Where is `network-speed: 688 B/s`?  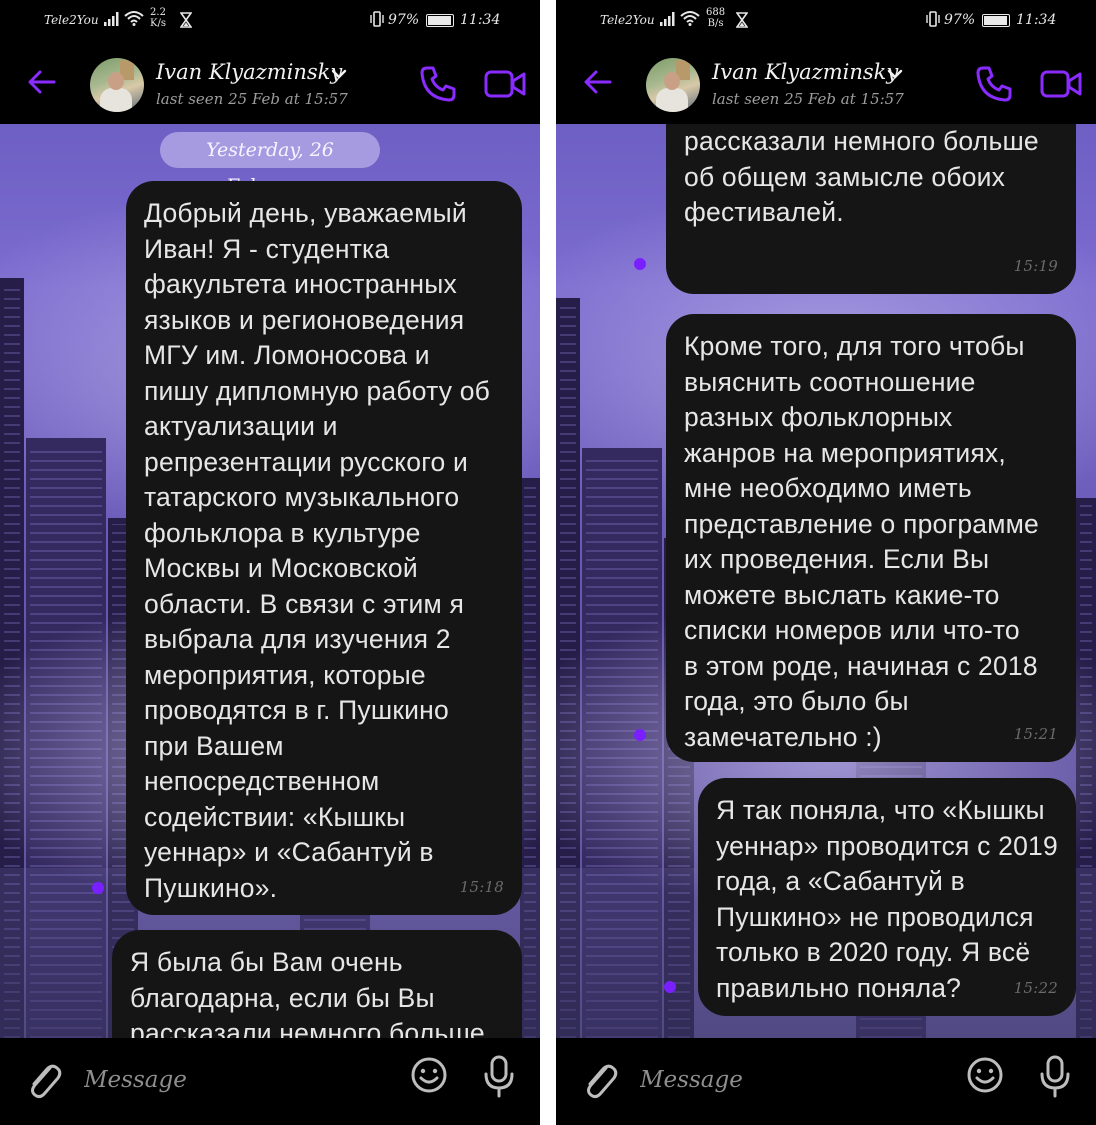 network-speed: 688 B/s is located at coordinates (715, 18).